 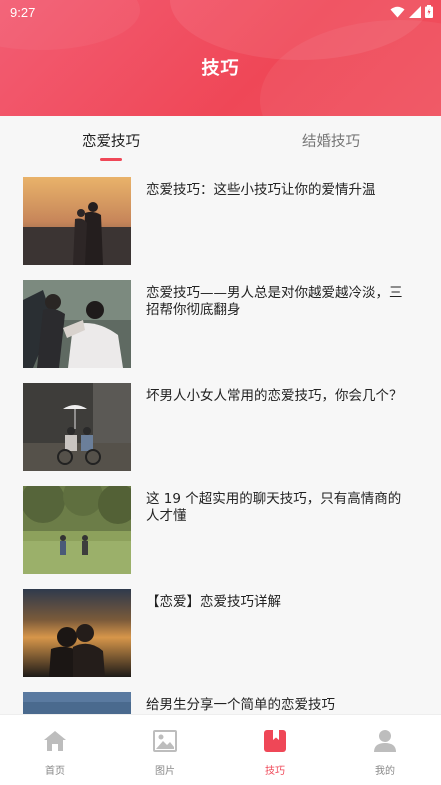 What do you see at coordinates (111, 159) in the screenshot?
I see `tab-active-indicator` at bounding box center [111, 159].